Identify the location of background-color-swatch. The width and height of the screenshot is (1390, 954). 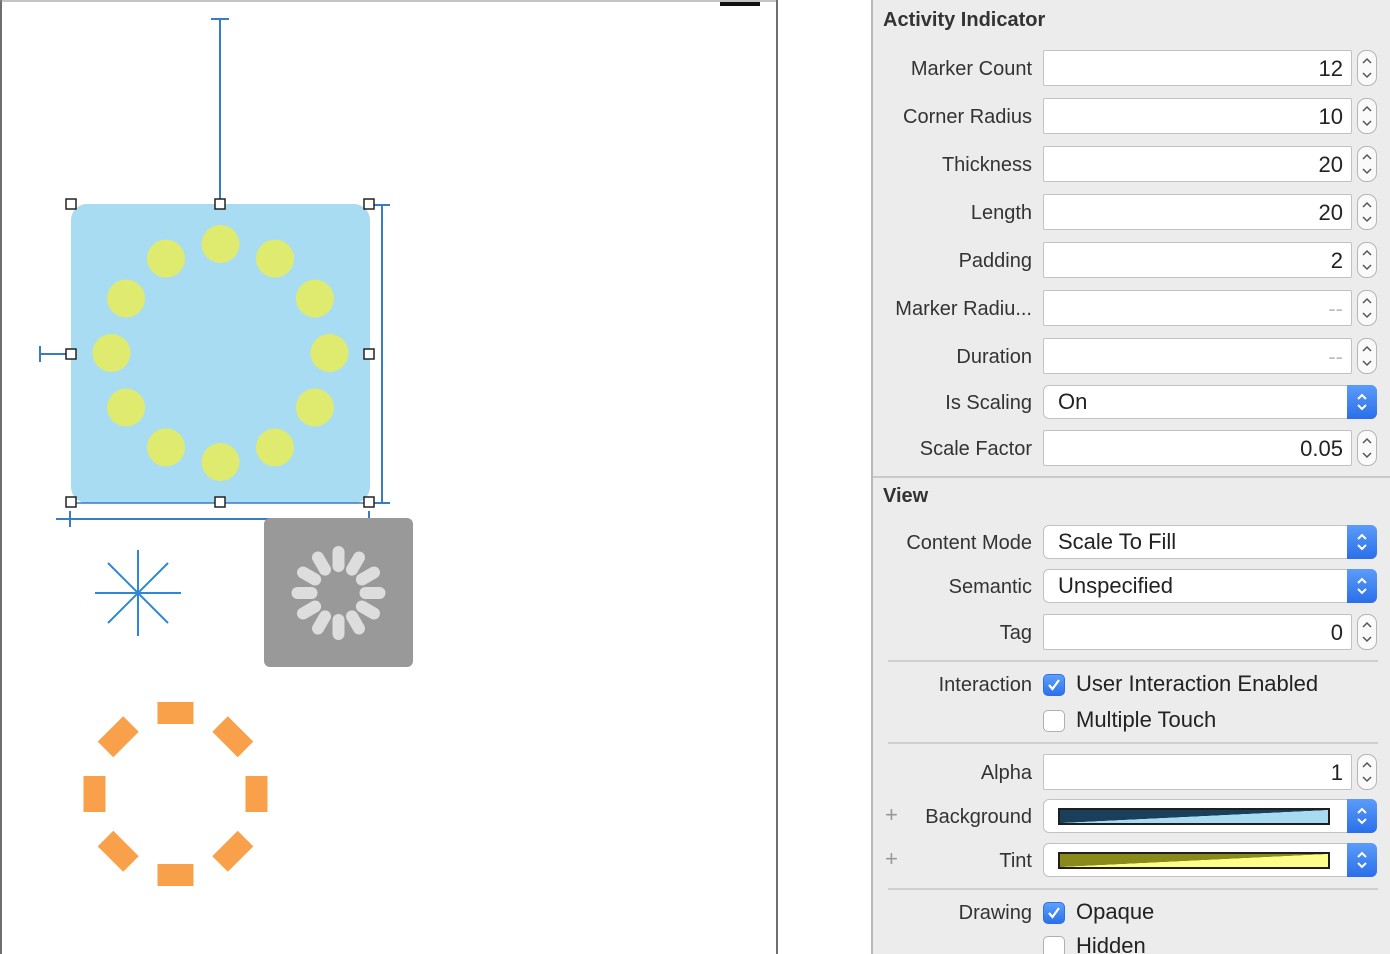
(1194, 816).